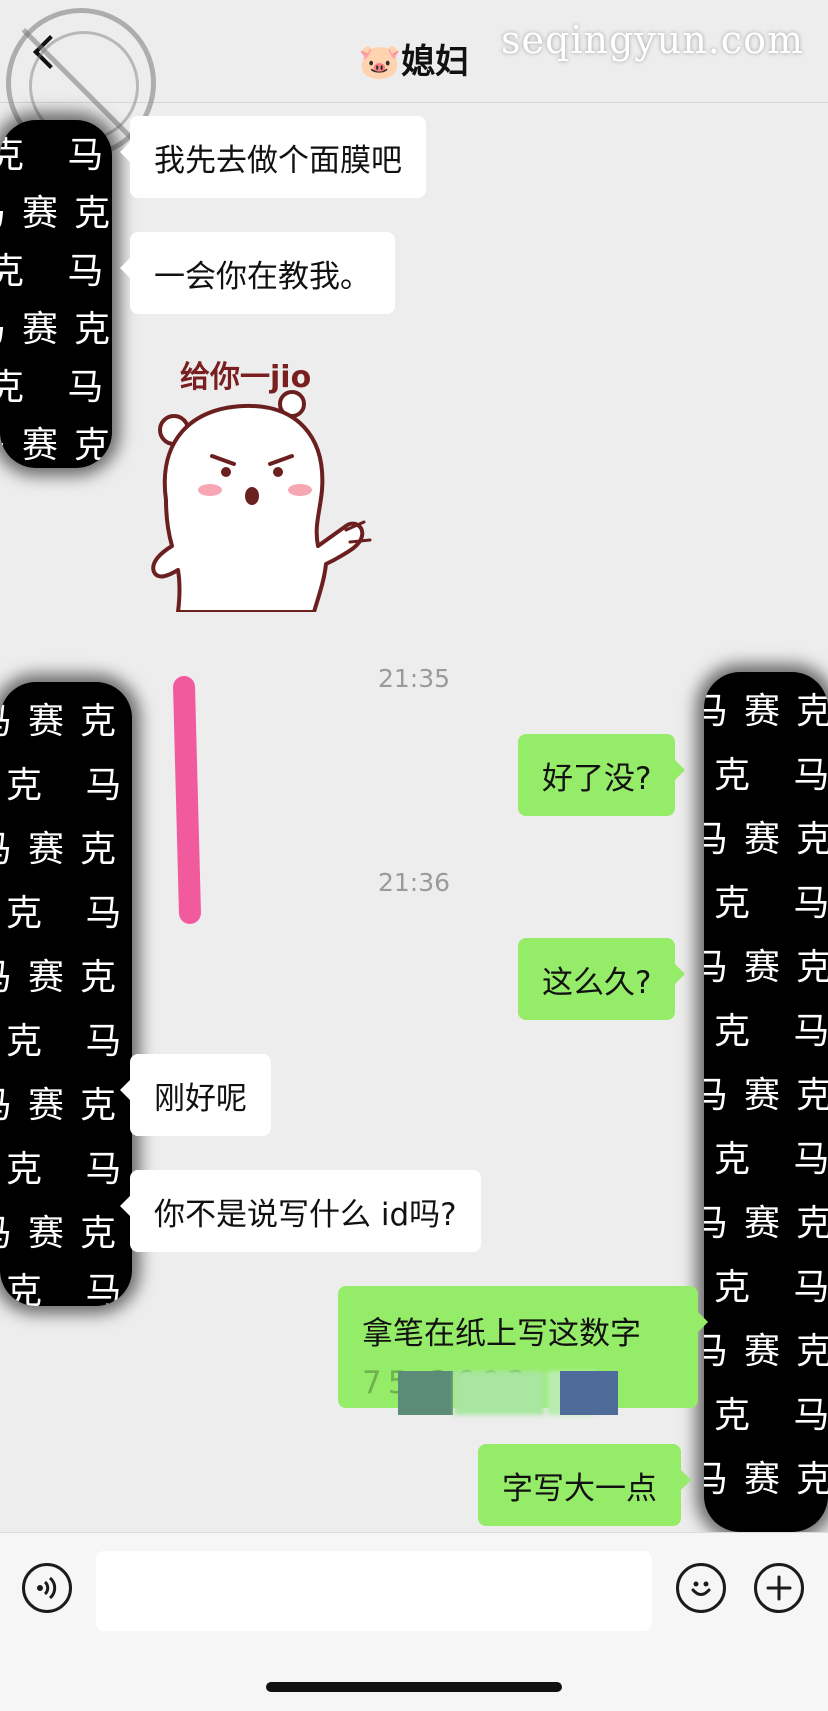 The width and height of the screenshot is (828, 1711). What do you see at coordinates (278, 160) in the screenshot?
I see `message-text: 我先去做个面膜吧` at bounding box center [278, 160].